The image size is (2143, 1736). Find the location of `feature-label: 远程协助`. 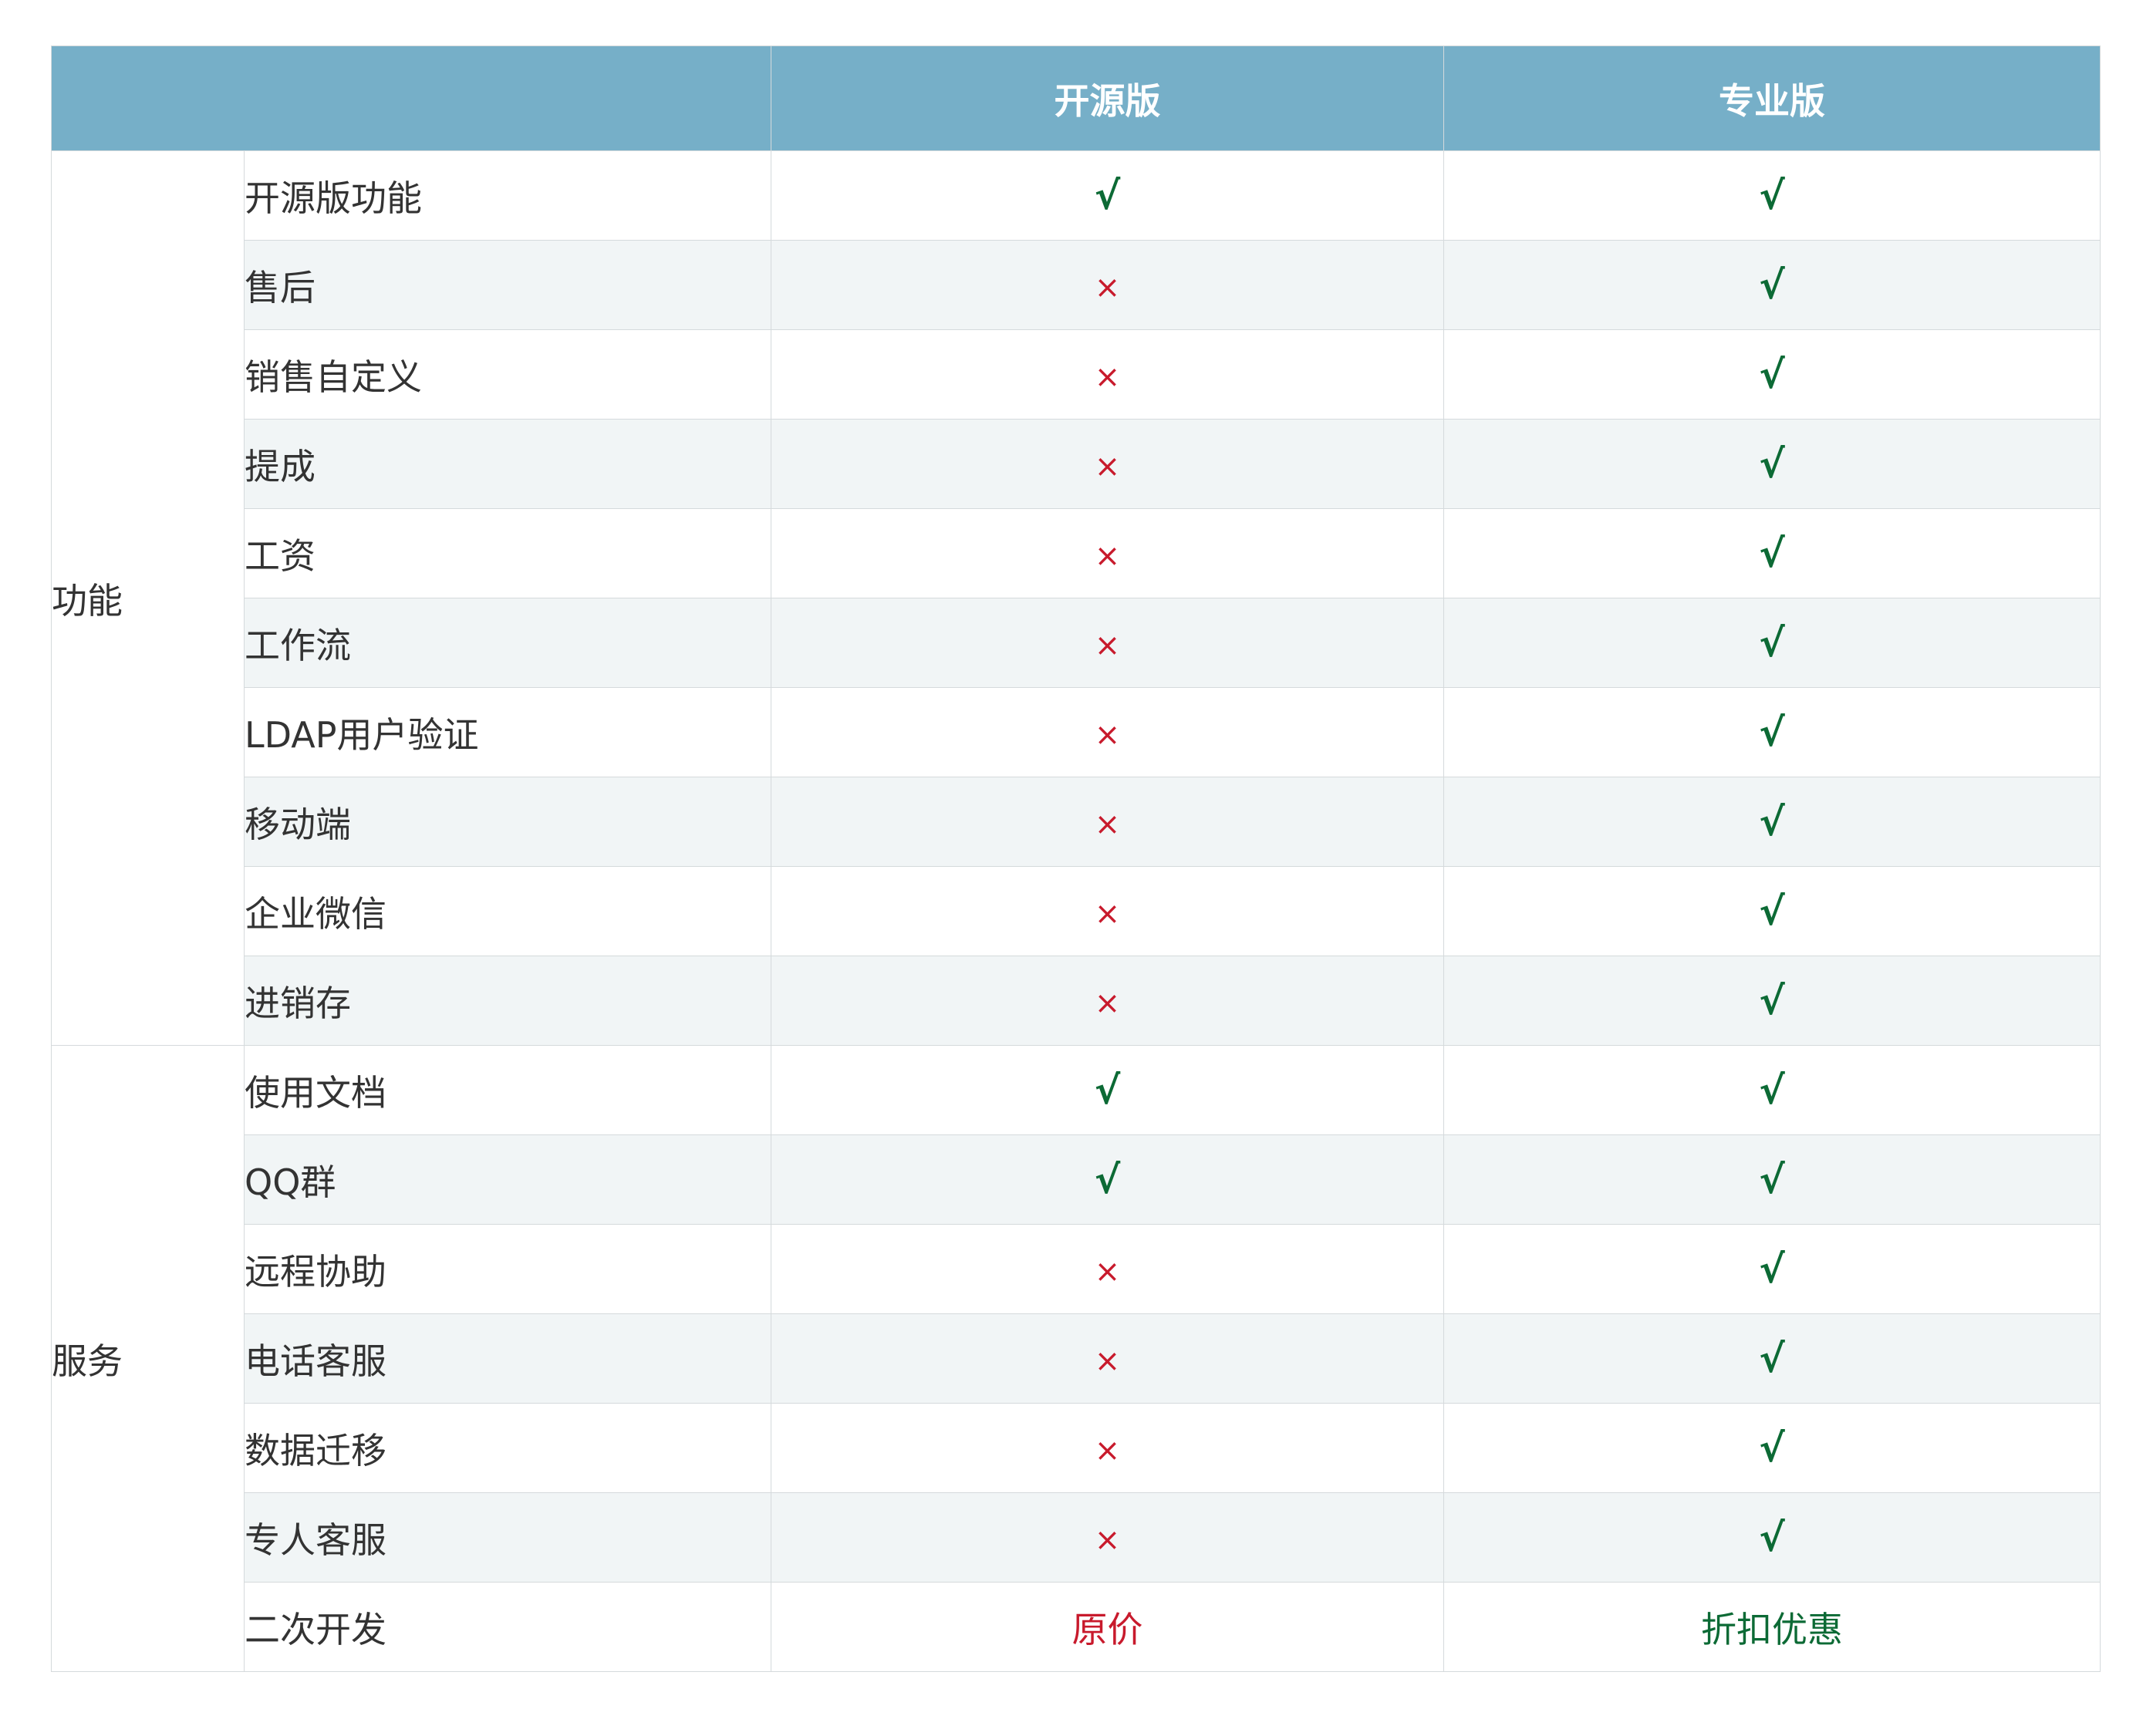

feature-label: 远程协助 is located at coordinates (507, 1269).